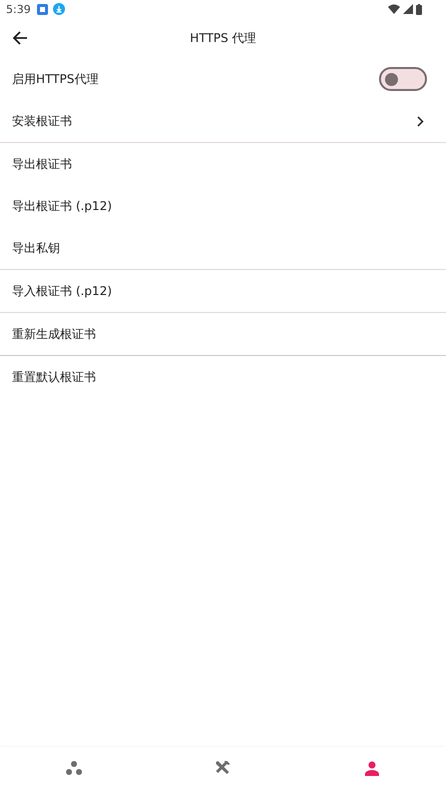 Image resolution: width=446 pixels, height=793 pixels. Describe the element at coordinates (408, 9) in the screenshot. I see `signal-icon` at that location.